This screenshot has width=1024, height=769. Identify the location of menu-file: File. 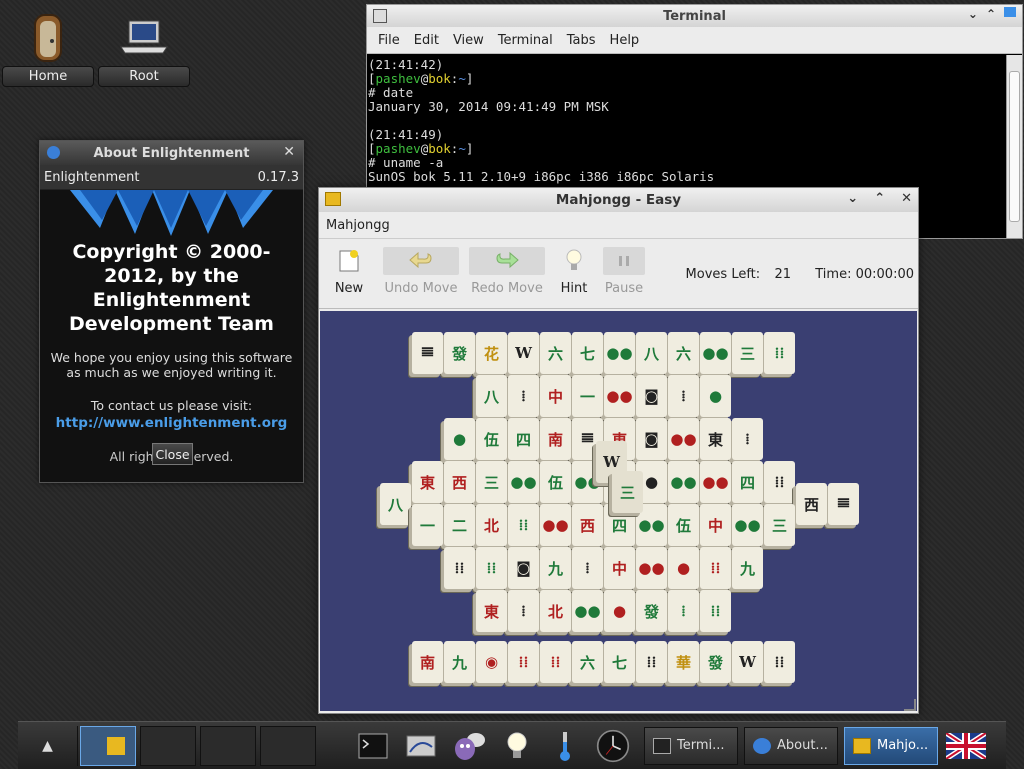
(389, 40).